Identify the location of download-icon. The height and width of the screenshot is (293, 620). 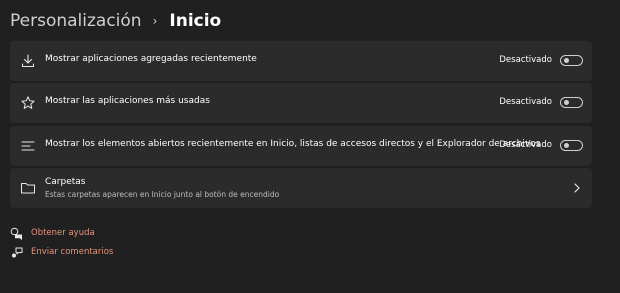
(28, 61).